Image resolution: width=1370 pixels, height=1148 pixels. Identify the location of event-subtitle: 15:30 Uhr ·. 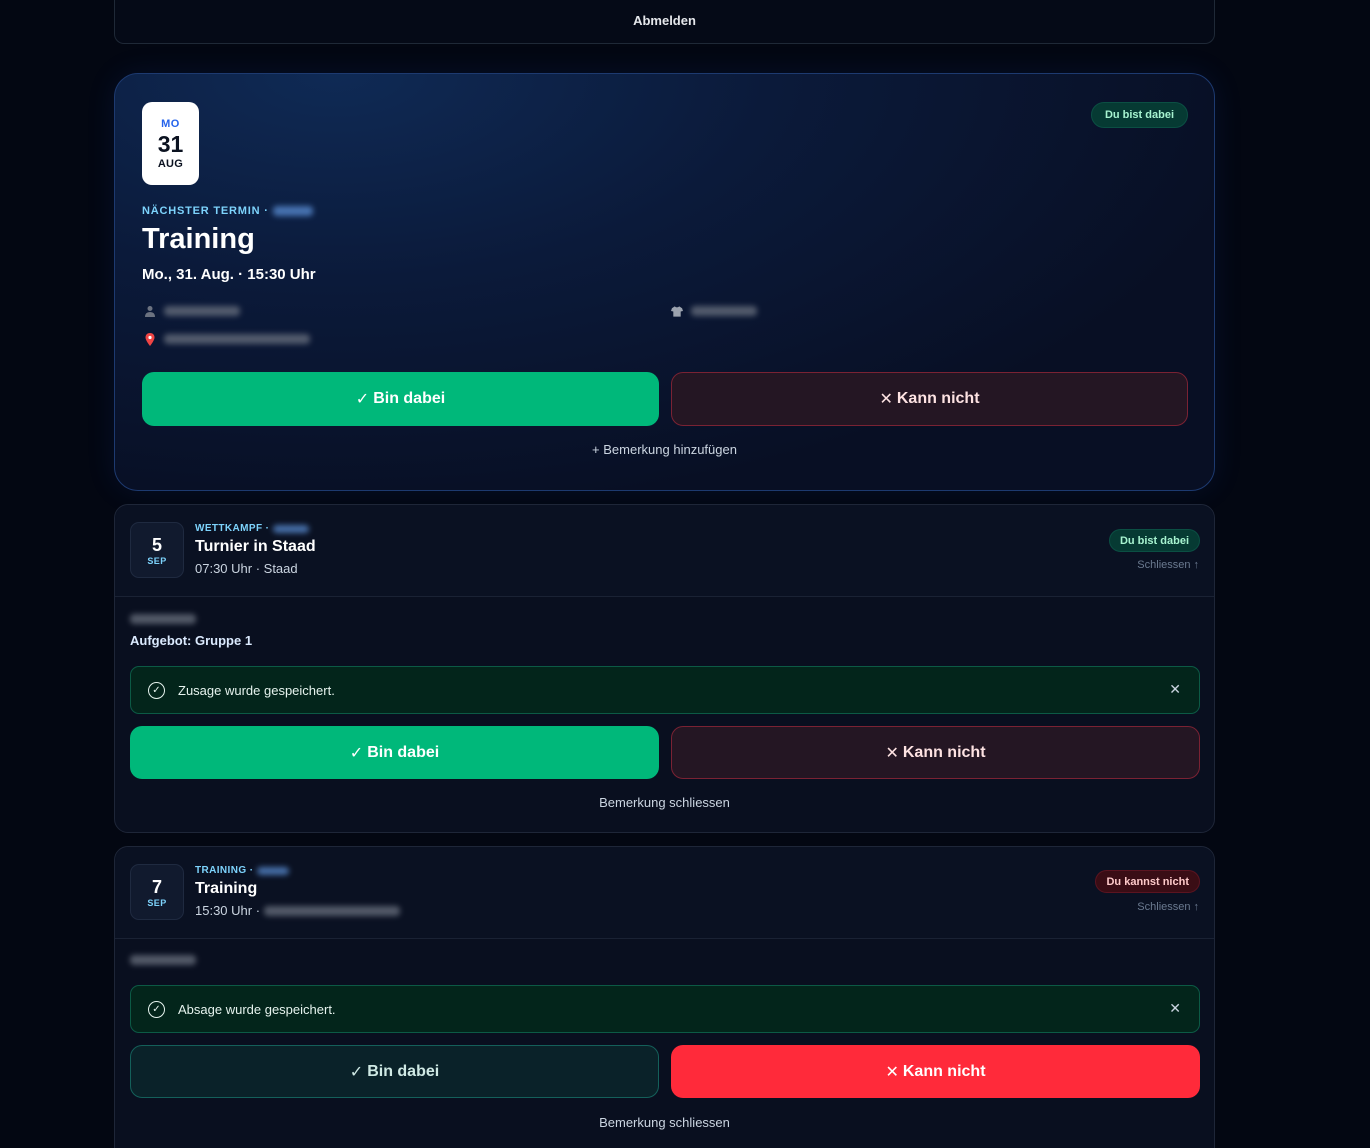
(298, 910).